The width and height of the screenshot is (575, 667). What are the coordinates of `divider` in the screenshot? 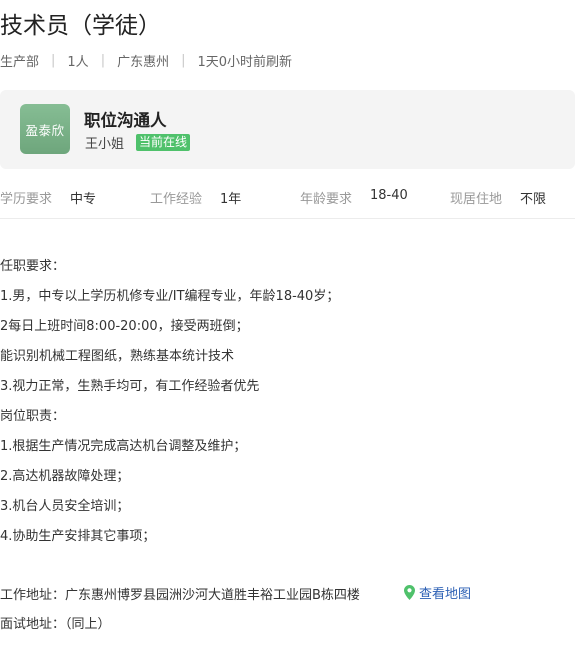 It's located at (287, 218).